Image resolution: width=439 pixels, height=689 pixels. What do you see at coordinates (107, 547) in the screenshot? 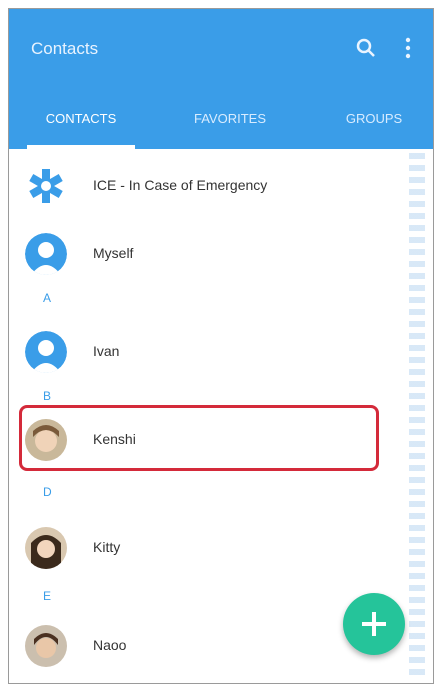
I see `contact-name: Kitty` at bounding box center [107, 547].